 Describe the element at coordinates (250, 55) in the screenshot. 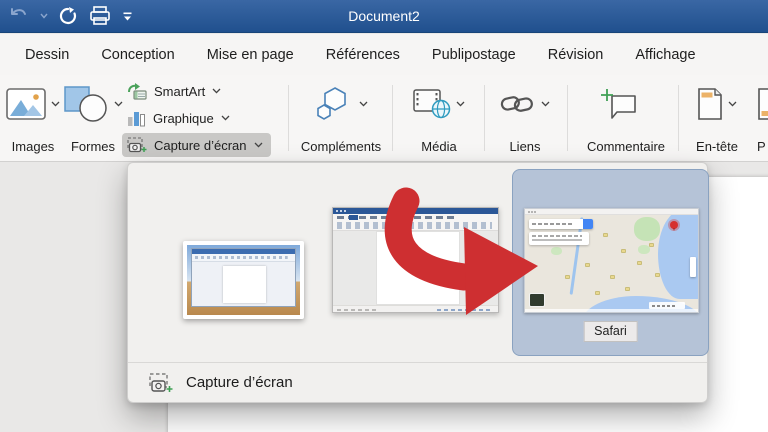

I see `tab-mise-en-page: Mise en page` at that location.